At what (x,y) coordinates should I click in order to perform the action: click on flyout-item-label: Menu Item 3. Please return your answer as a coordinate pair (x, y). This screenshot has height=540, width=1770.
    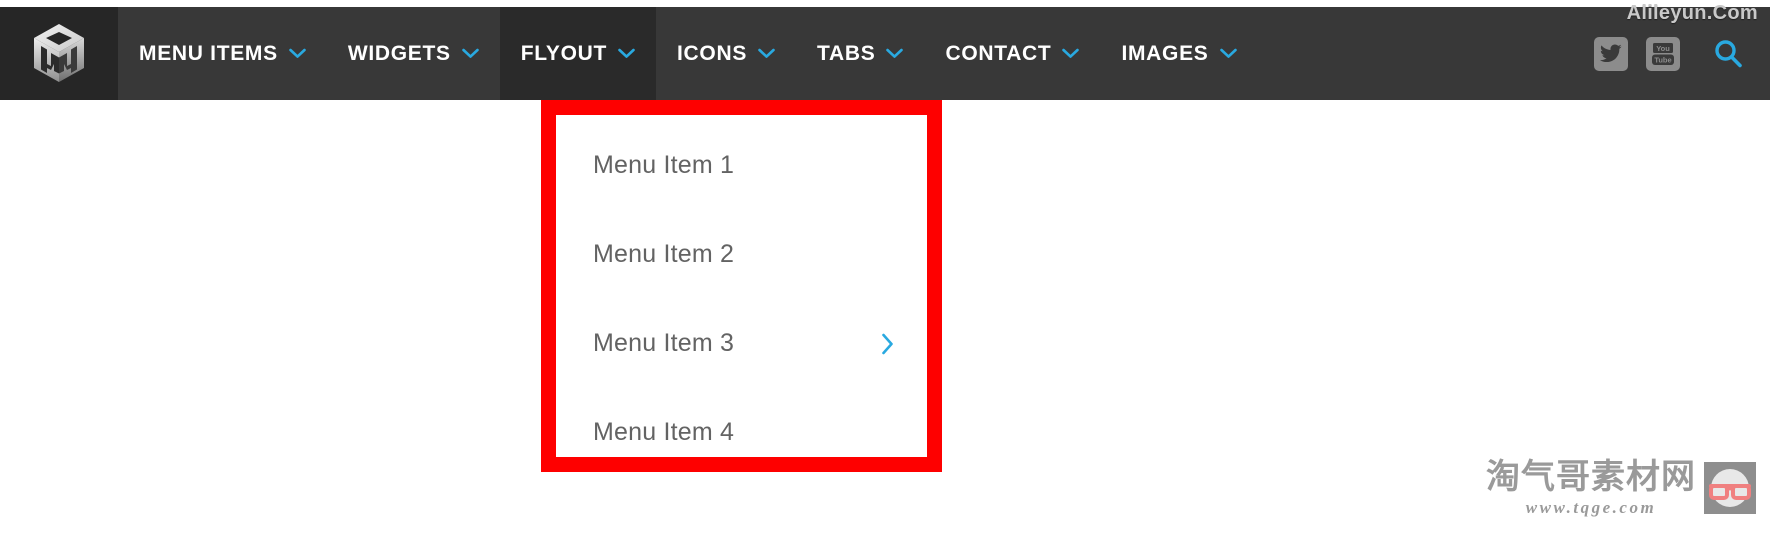
    Looking at the image, I should click on (664, 343).